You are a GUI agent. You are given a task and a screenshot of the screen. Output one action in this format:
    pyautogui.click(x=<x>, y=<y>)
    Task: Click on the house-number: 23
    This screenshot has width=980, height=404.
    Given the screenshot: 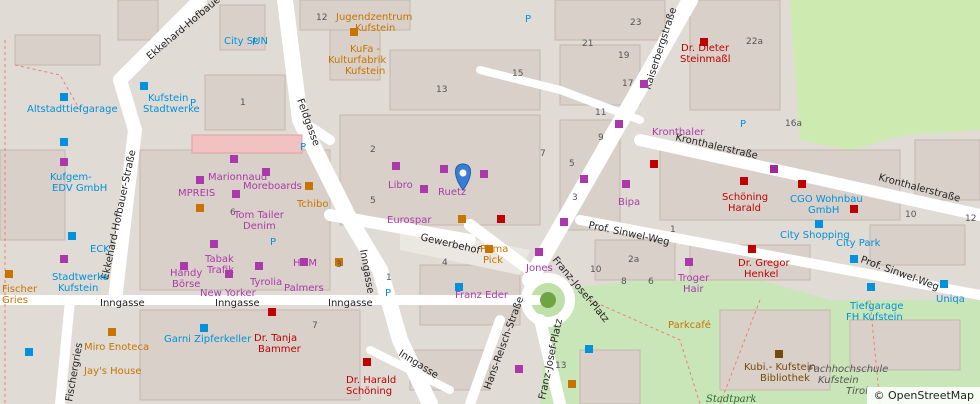 What is the action you would take?
    pyautogui.click(x=635, y=23)
    